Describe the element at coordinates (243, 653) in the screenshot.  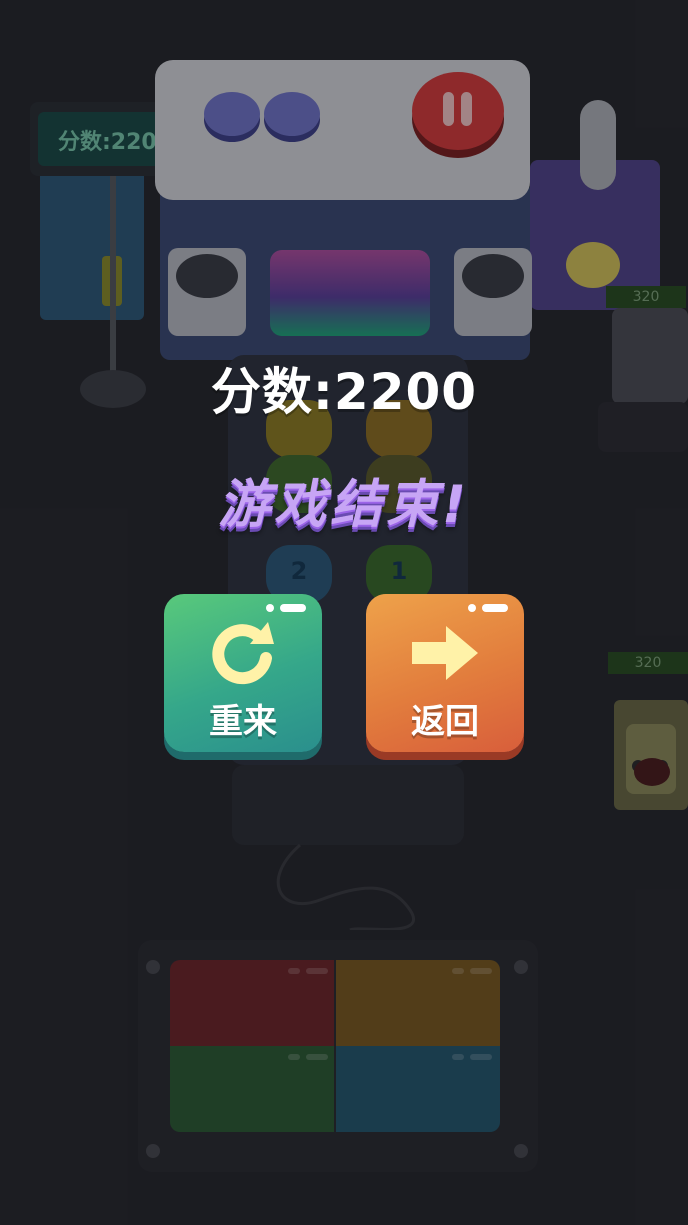
I see `refresh-icon` at that location.